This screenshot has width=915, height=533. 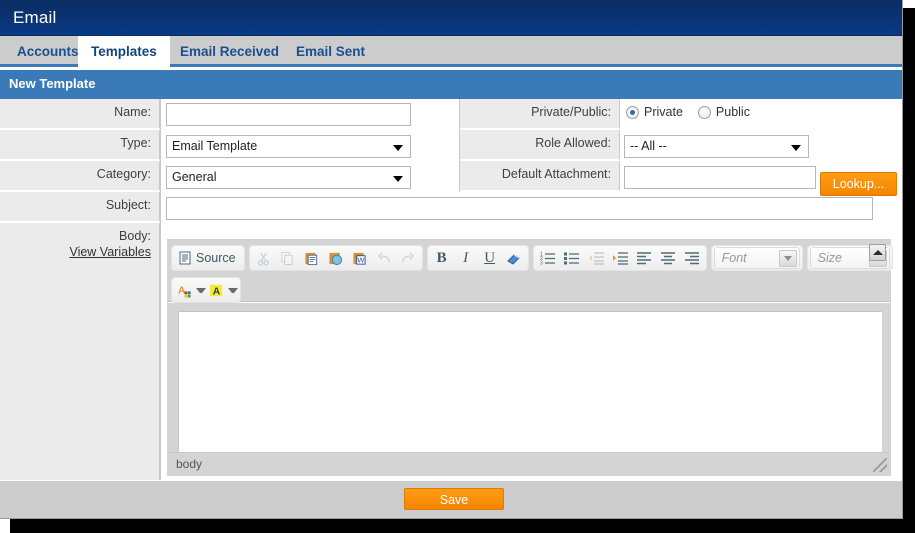 What do you see at coordinates (330, 51) in the screenshot?
I see `tab-email-sent: Email Sent` at bounding box center [330, 51].